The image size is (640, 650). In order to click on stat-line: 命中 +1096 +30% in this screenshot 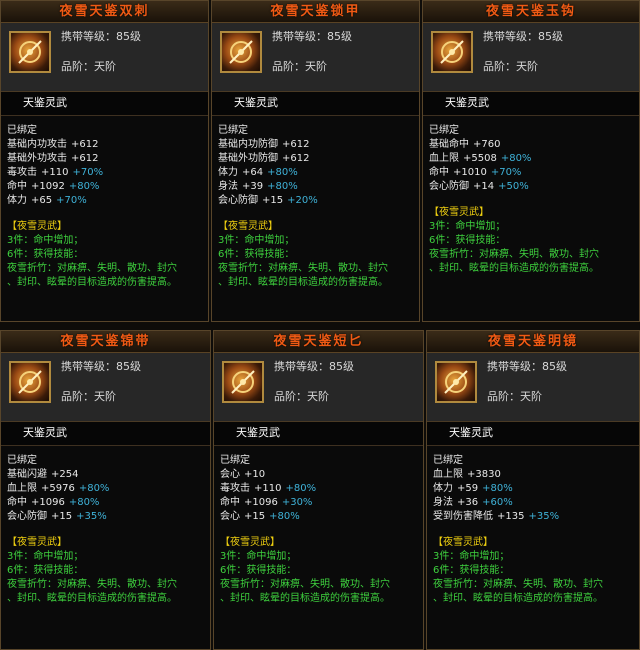, I will do `click(321, 505)`.